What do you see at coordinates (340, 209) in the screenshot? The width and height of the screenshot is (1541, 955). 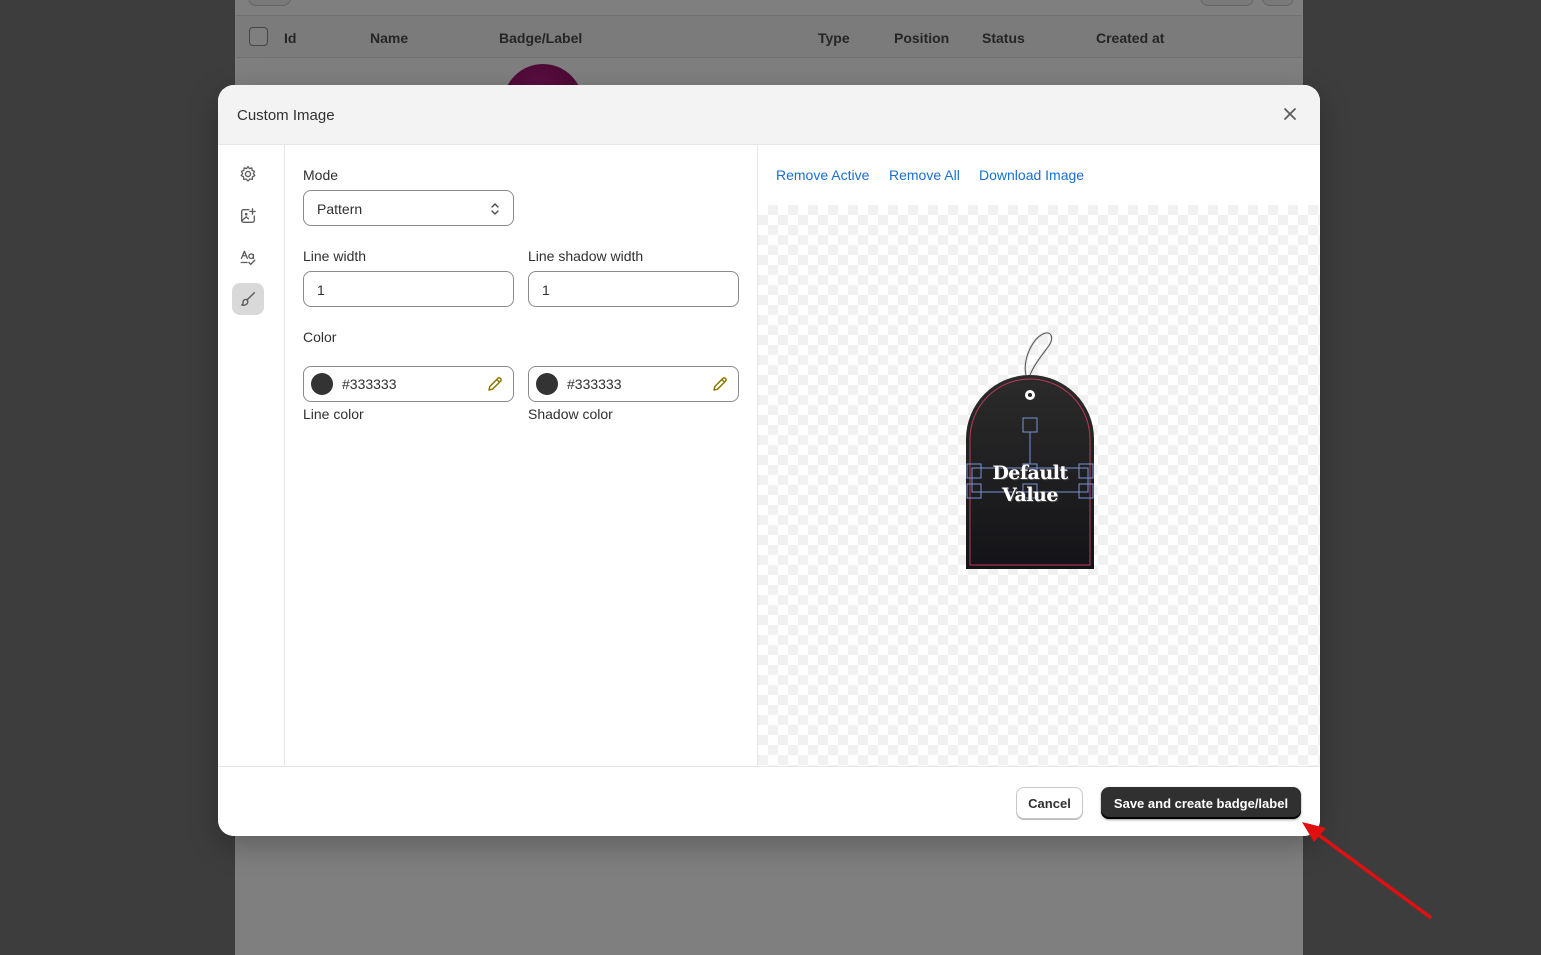 I see `mode-select-value: Pattern` at bounding box center [340, 209].